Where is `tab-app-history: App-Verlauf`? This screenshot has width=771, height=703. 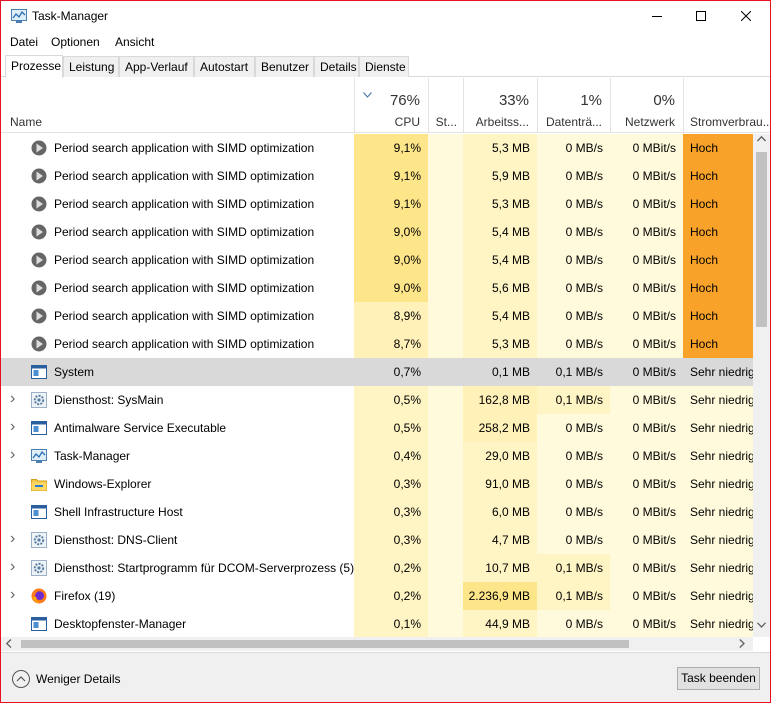
tab-app-history: App-Verlauf is located at coordinates (156, 66).